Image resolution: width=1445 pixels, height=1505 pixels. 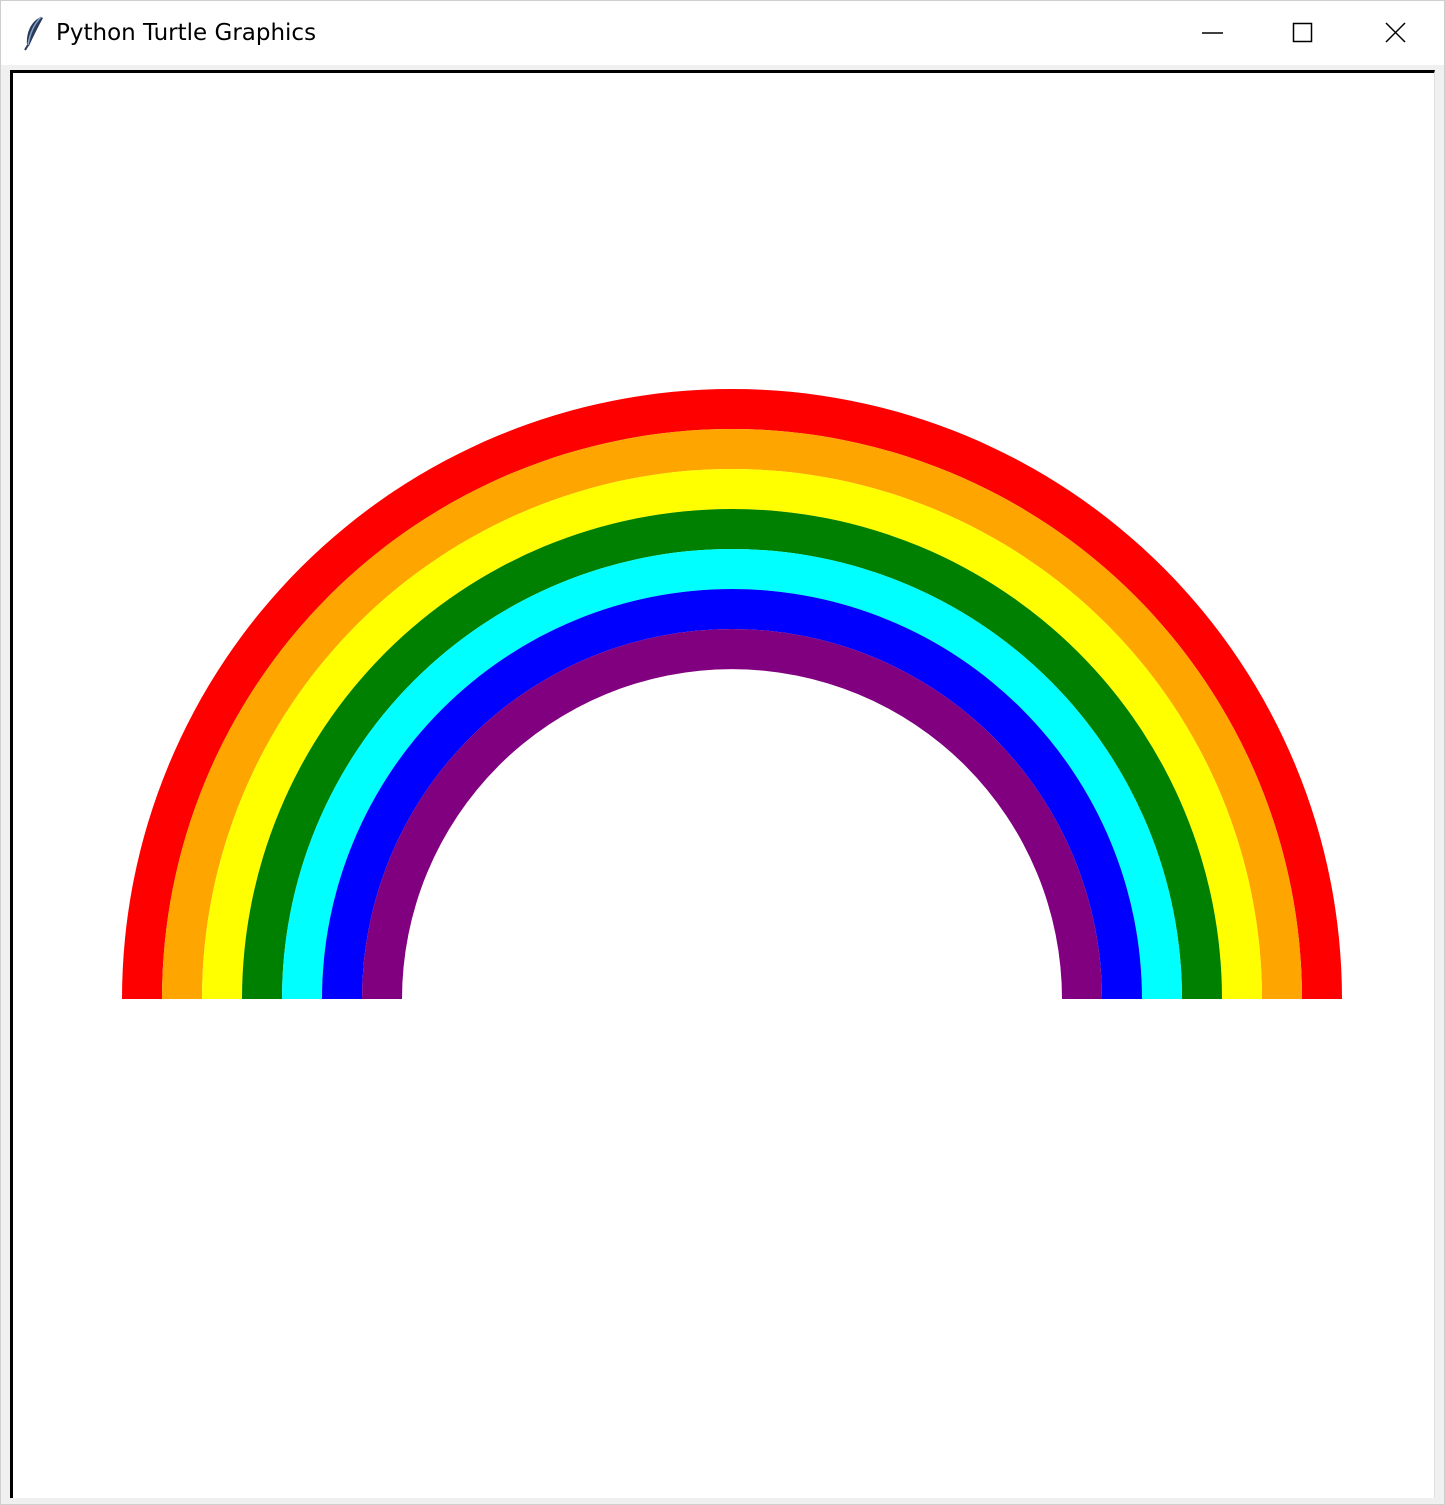 What do you see at coordinates (34, 33) in the screenshot?
I see `feather-icon` at bounding box center [34, 33].